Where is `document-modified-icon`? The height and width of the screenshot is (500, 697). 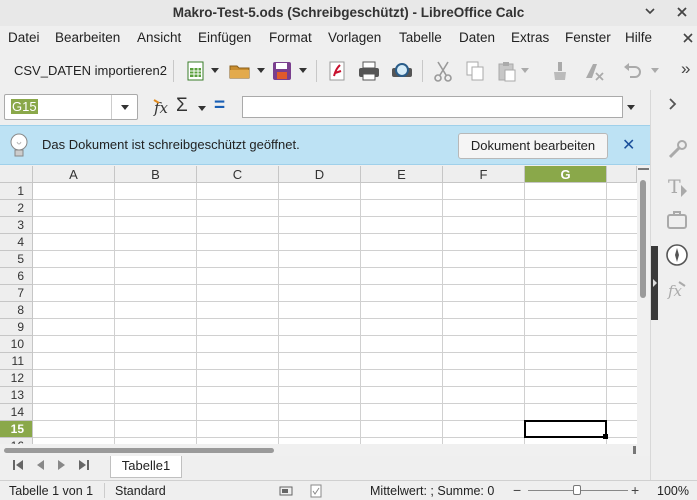 document-modified-icon is located at coordinates (316, 492).